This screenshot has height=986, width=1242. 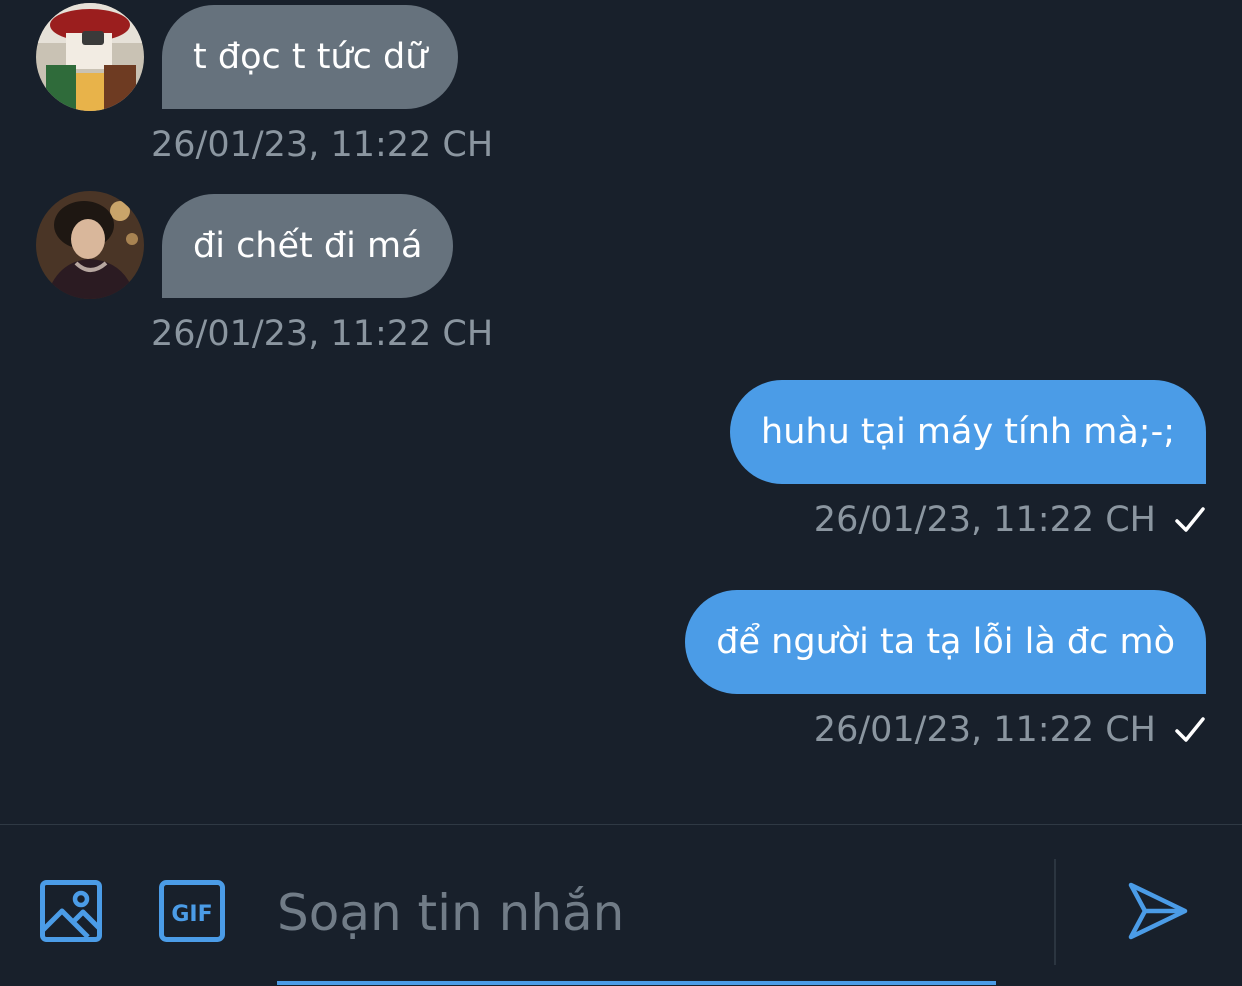 I want to click on image-icon, so click(x=71, y=911).